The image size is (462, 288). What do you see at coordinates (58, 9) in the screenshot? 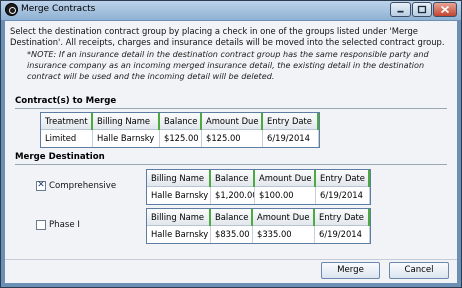
I see `window-title: Merge Contracts` at bounding box center [58, 9].